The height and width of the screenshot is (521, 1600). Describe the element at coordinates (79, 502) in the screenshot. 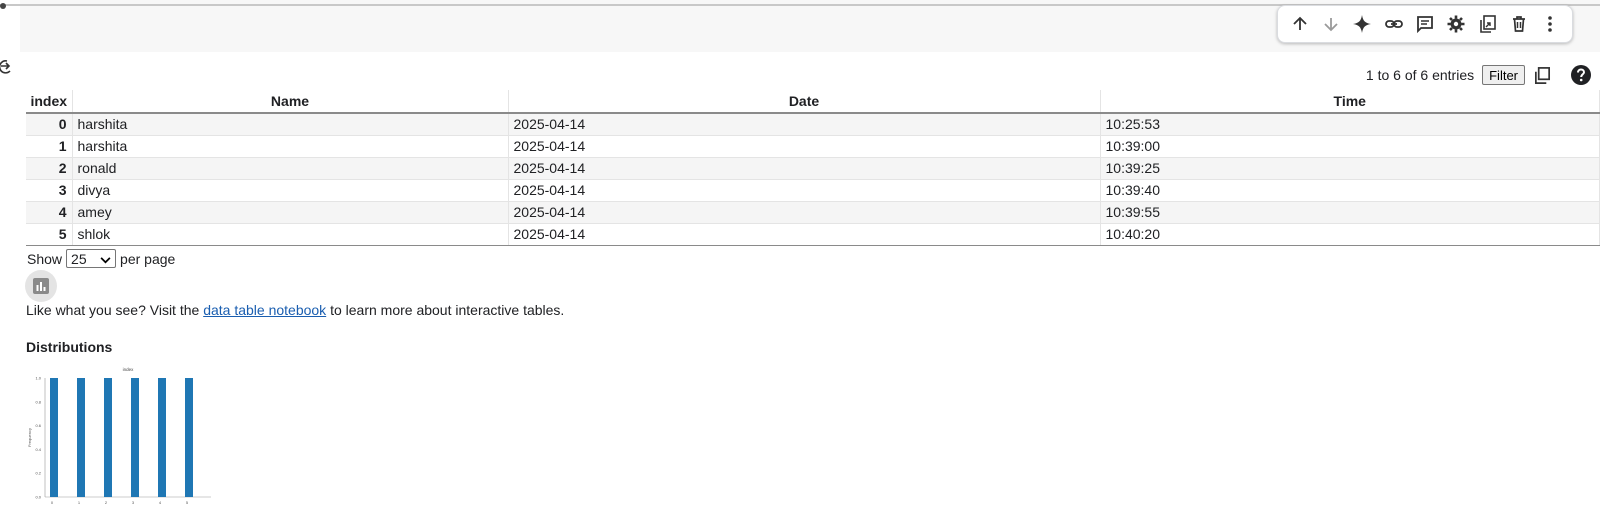

I see `x-tick-label: 1` at that location.